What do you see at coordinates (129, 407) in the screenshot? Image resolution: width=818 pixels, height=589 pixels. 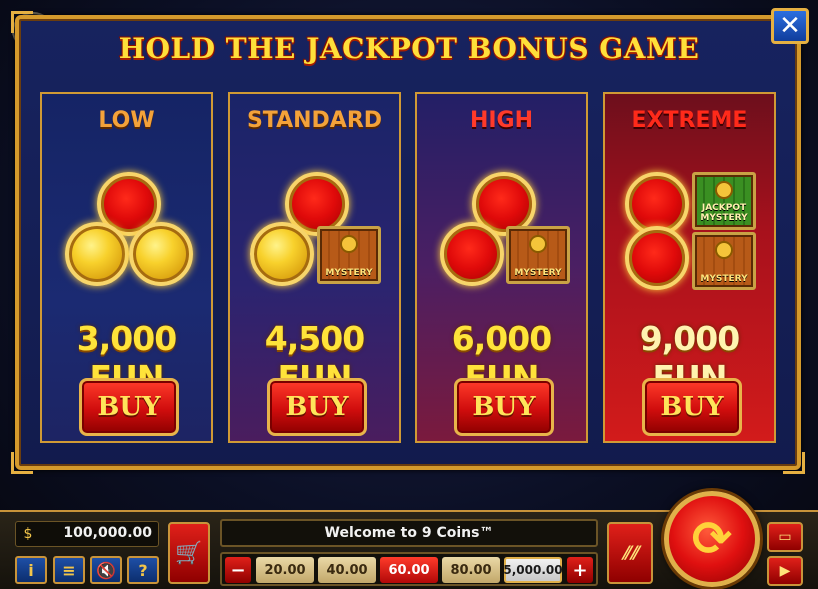 I see `buy-button-low: BUY` at bounding box center [129, 407].